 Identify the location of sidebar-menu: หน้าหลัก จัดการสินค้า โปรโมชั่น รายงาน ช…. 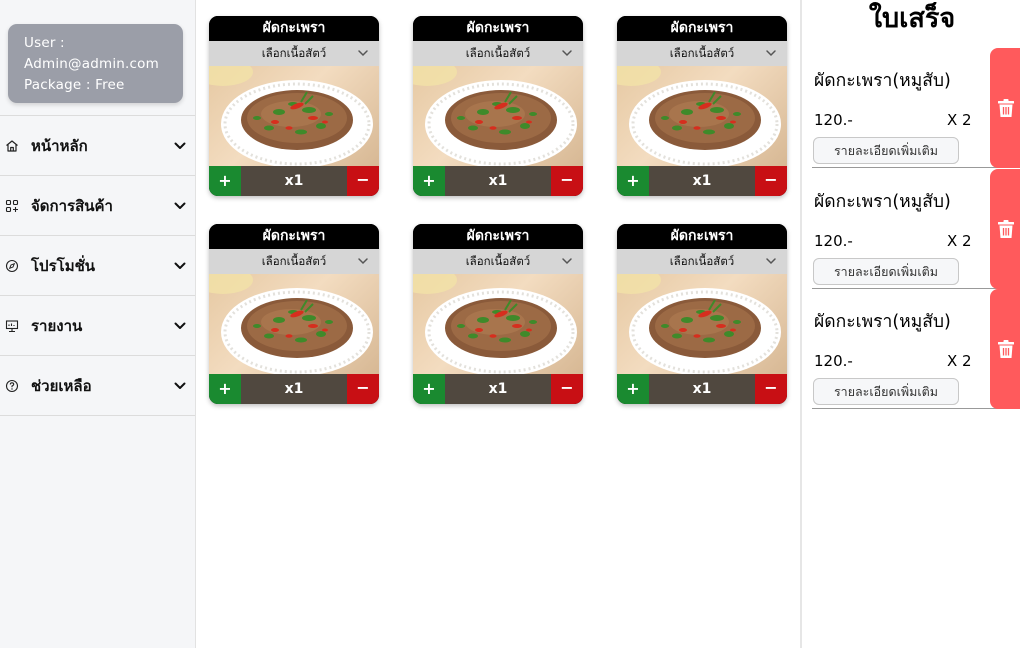
(97, 265).